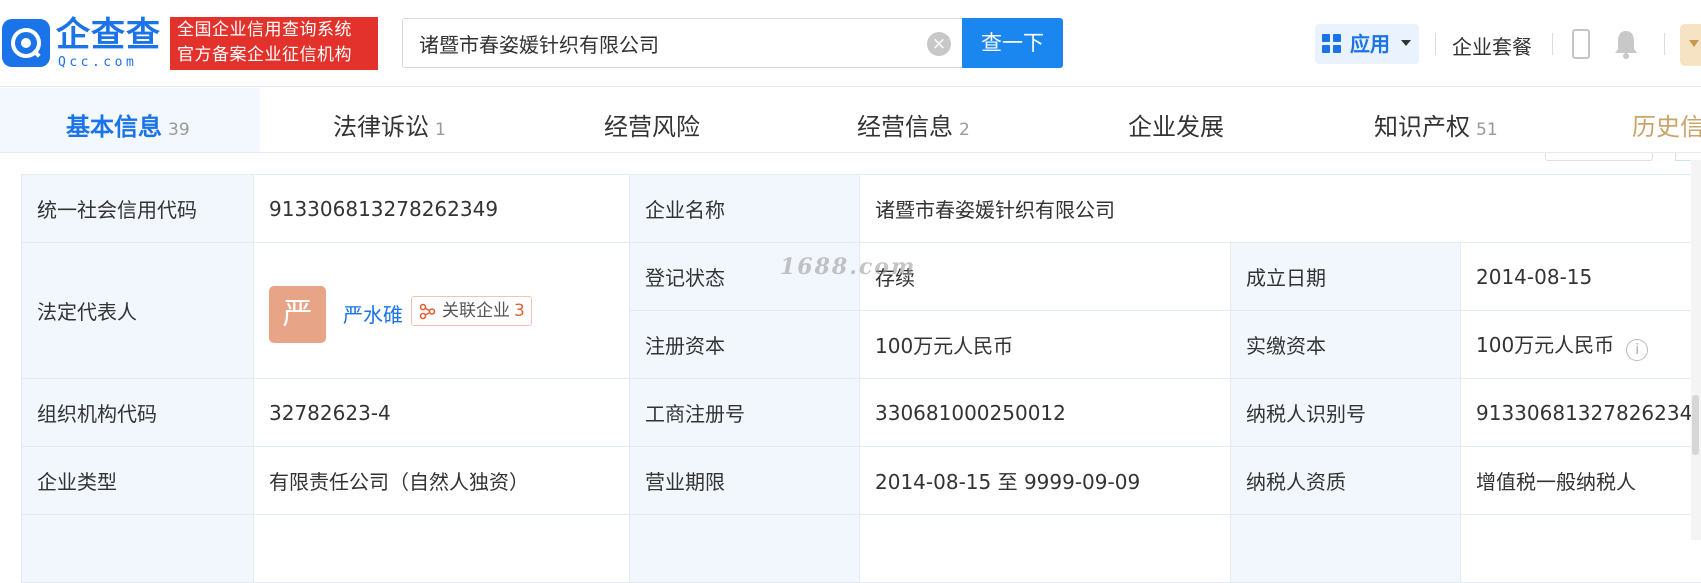 This screenshot has height=583, width=1701. I want to click on taxpayer-id-label: 纳税人识别号, so click(1346, 413).